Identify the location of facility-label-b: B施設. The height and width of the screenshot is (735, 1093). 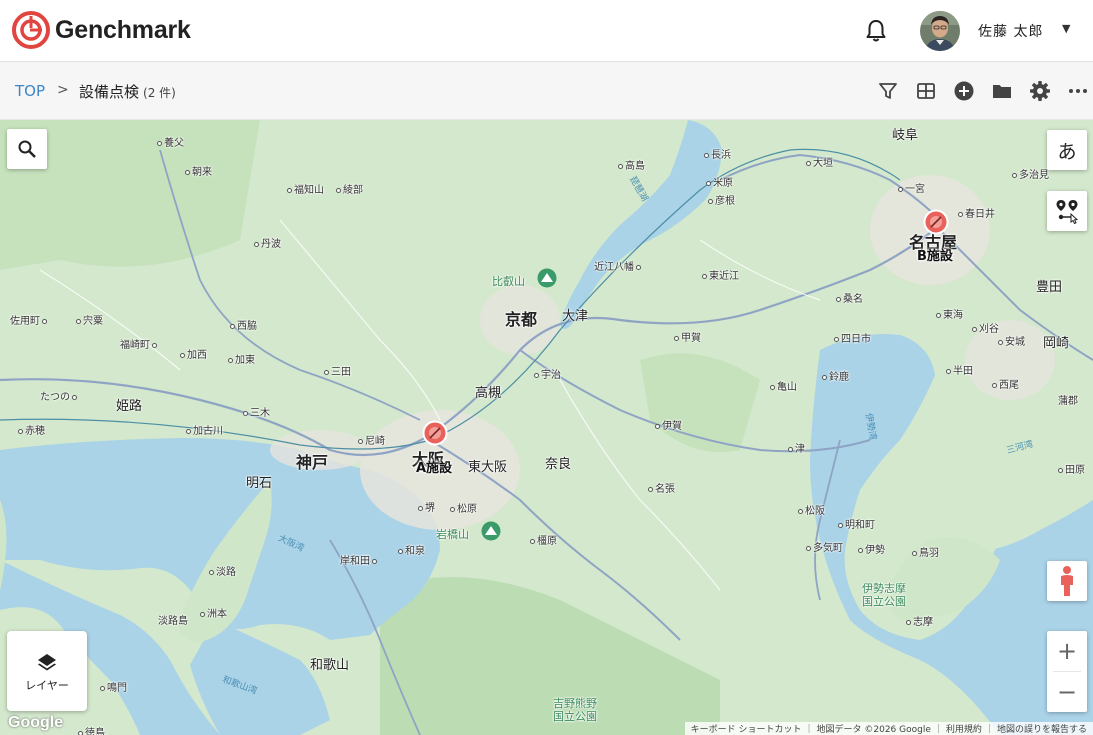
(935, 254).